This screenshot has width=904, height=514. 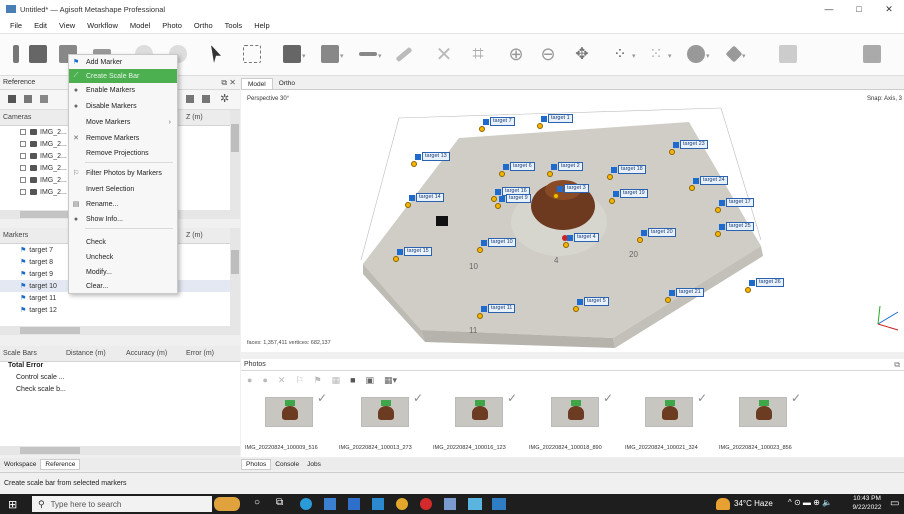 What do you see at coordinates (123, 257) in the screenshot?
I see `menu-item-uncheck: Uncheck` at bounding box center [123, 257].